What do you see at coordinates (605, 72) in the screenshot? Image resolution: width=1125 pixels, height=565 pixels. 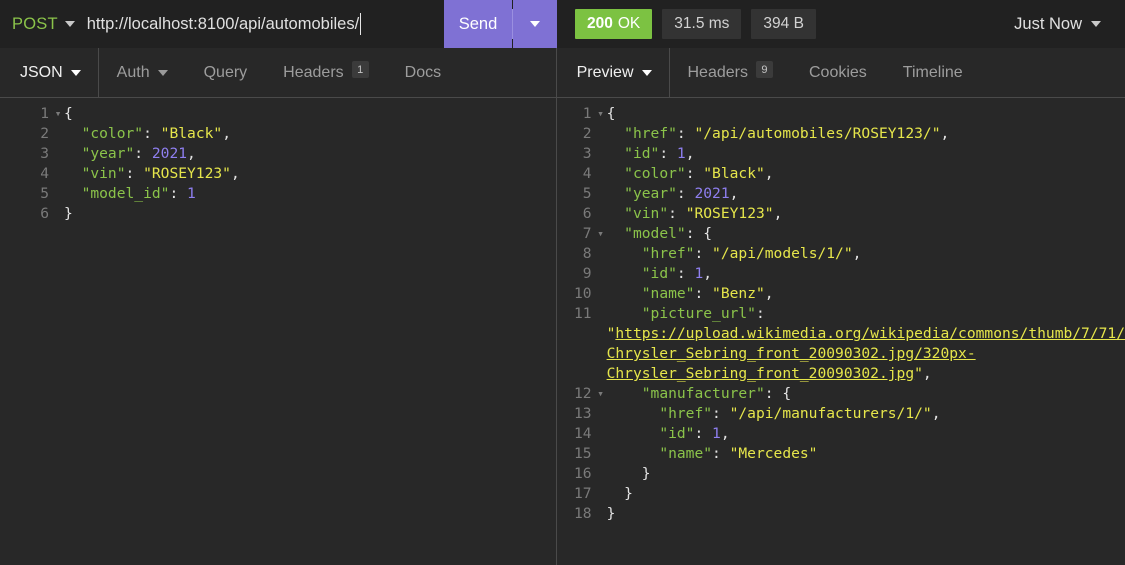 I see `tab-label: Preview` at bounding box center [605, 72].